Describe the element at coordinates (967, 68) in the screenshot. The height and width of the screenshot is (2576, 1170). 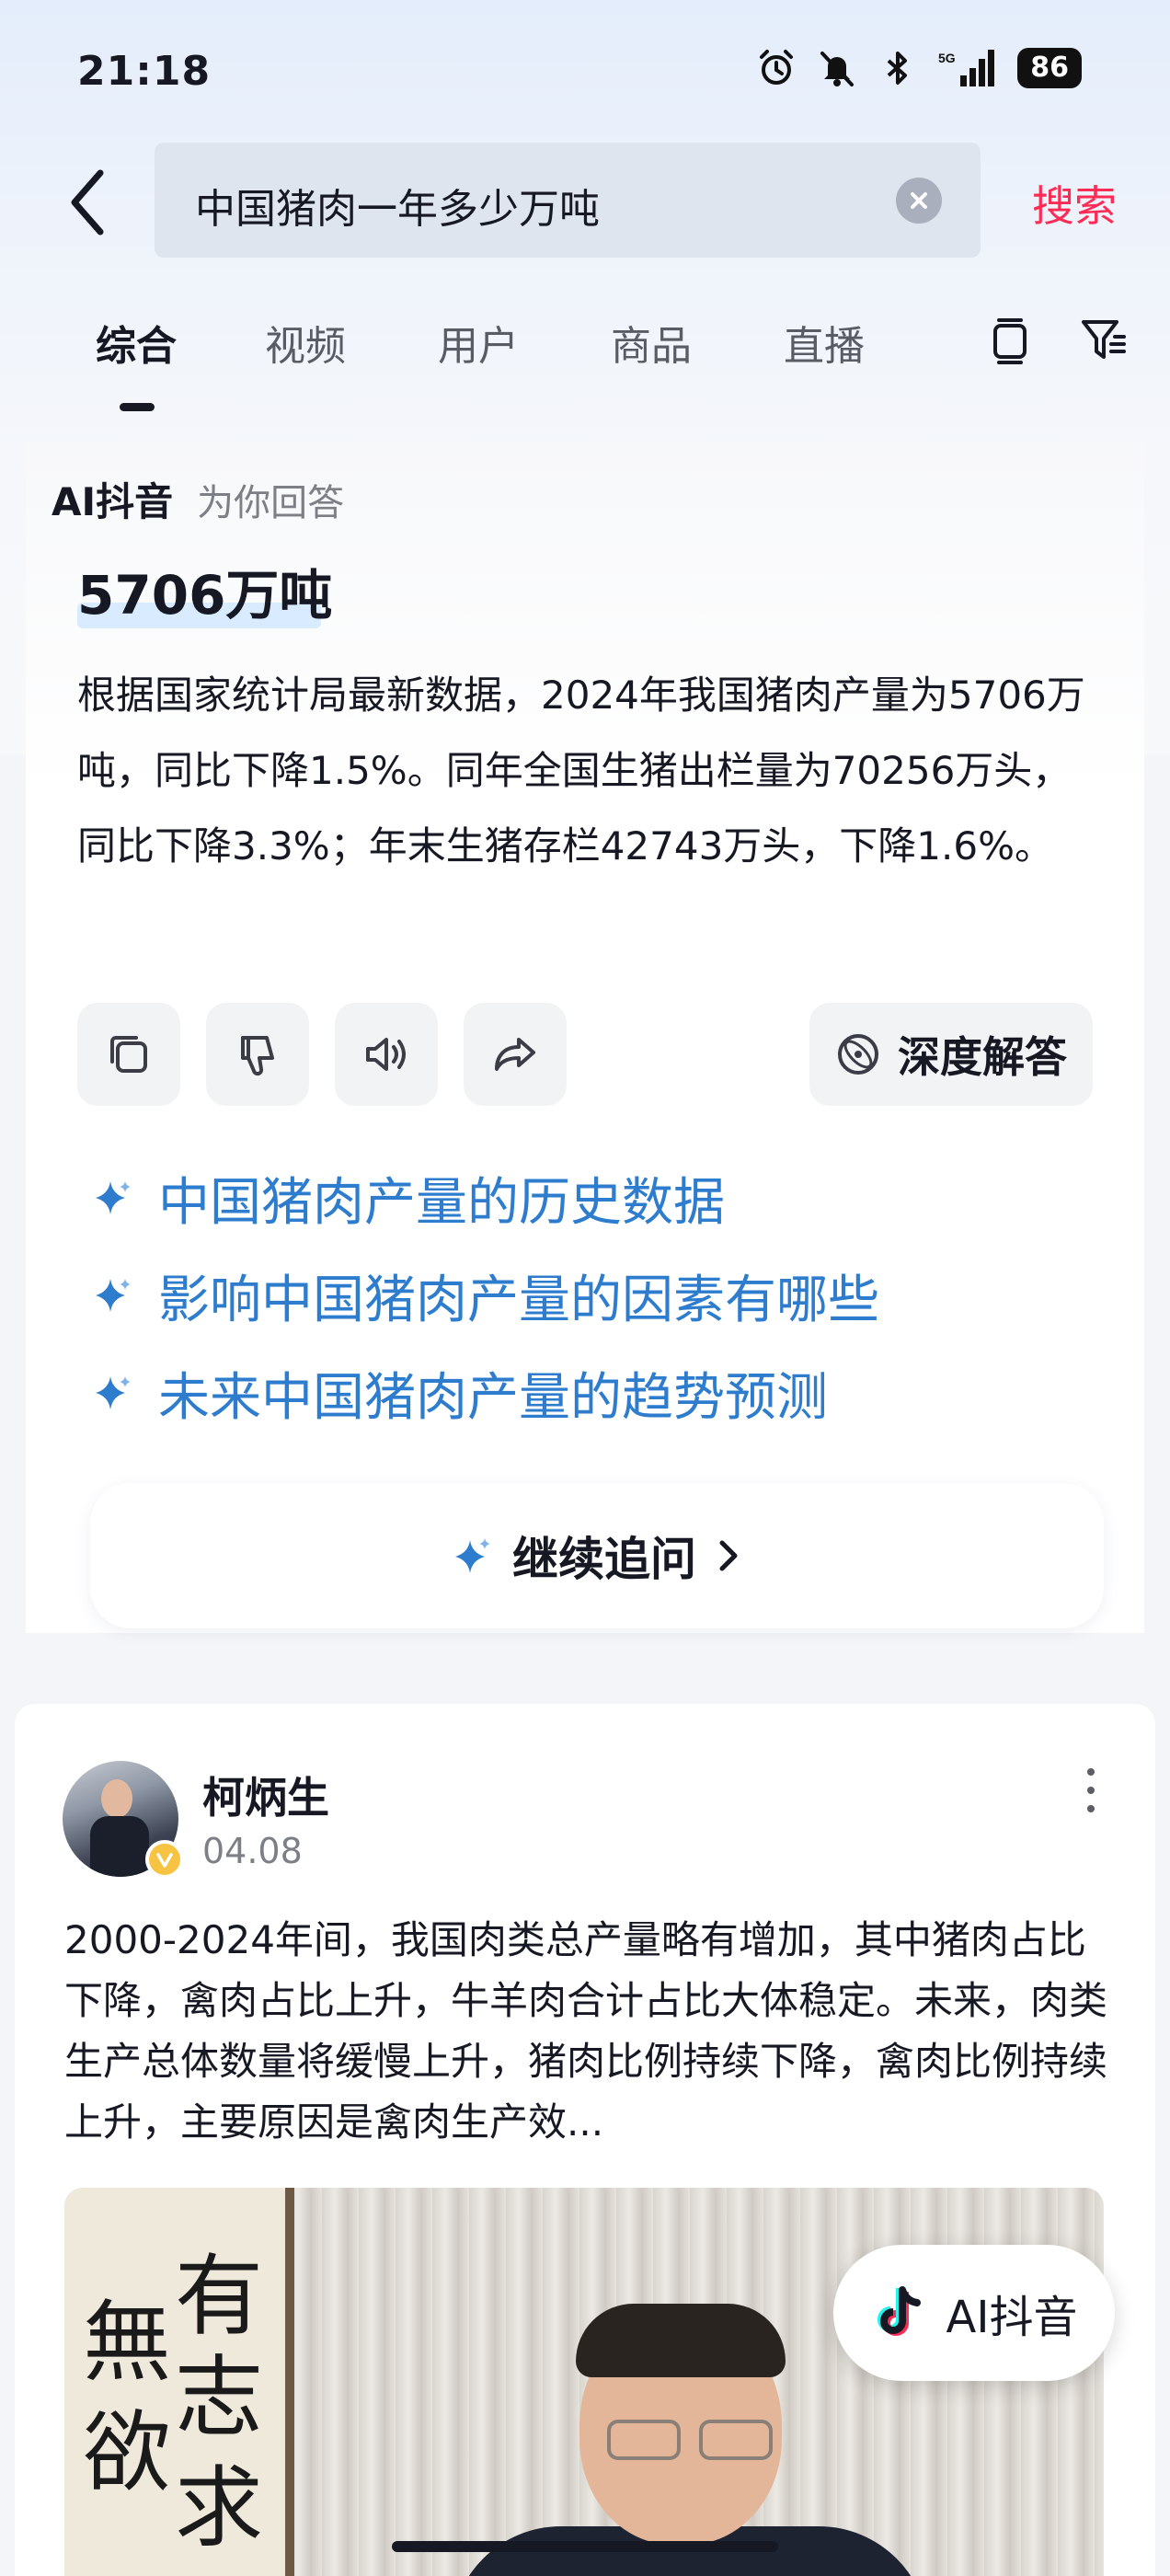
I see `signal-icon: 5G` at that location.